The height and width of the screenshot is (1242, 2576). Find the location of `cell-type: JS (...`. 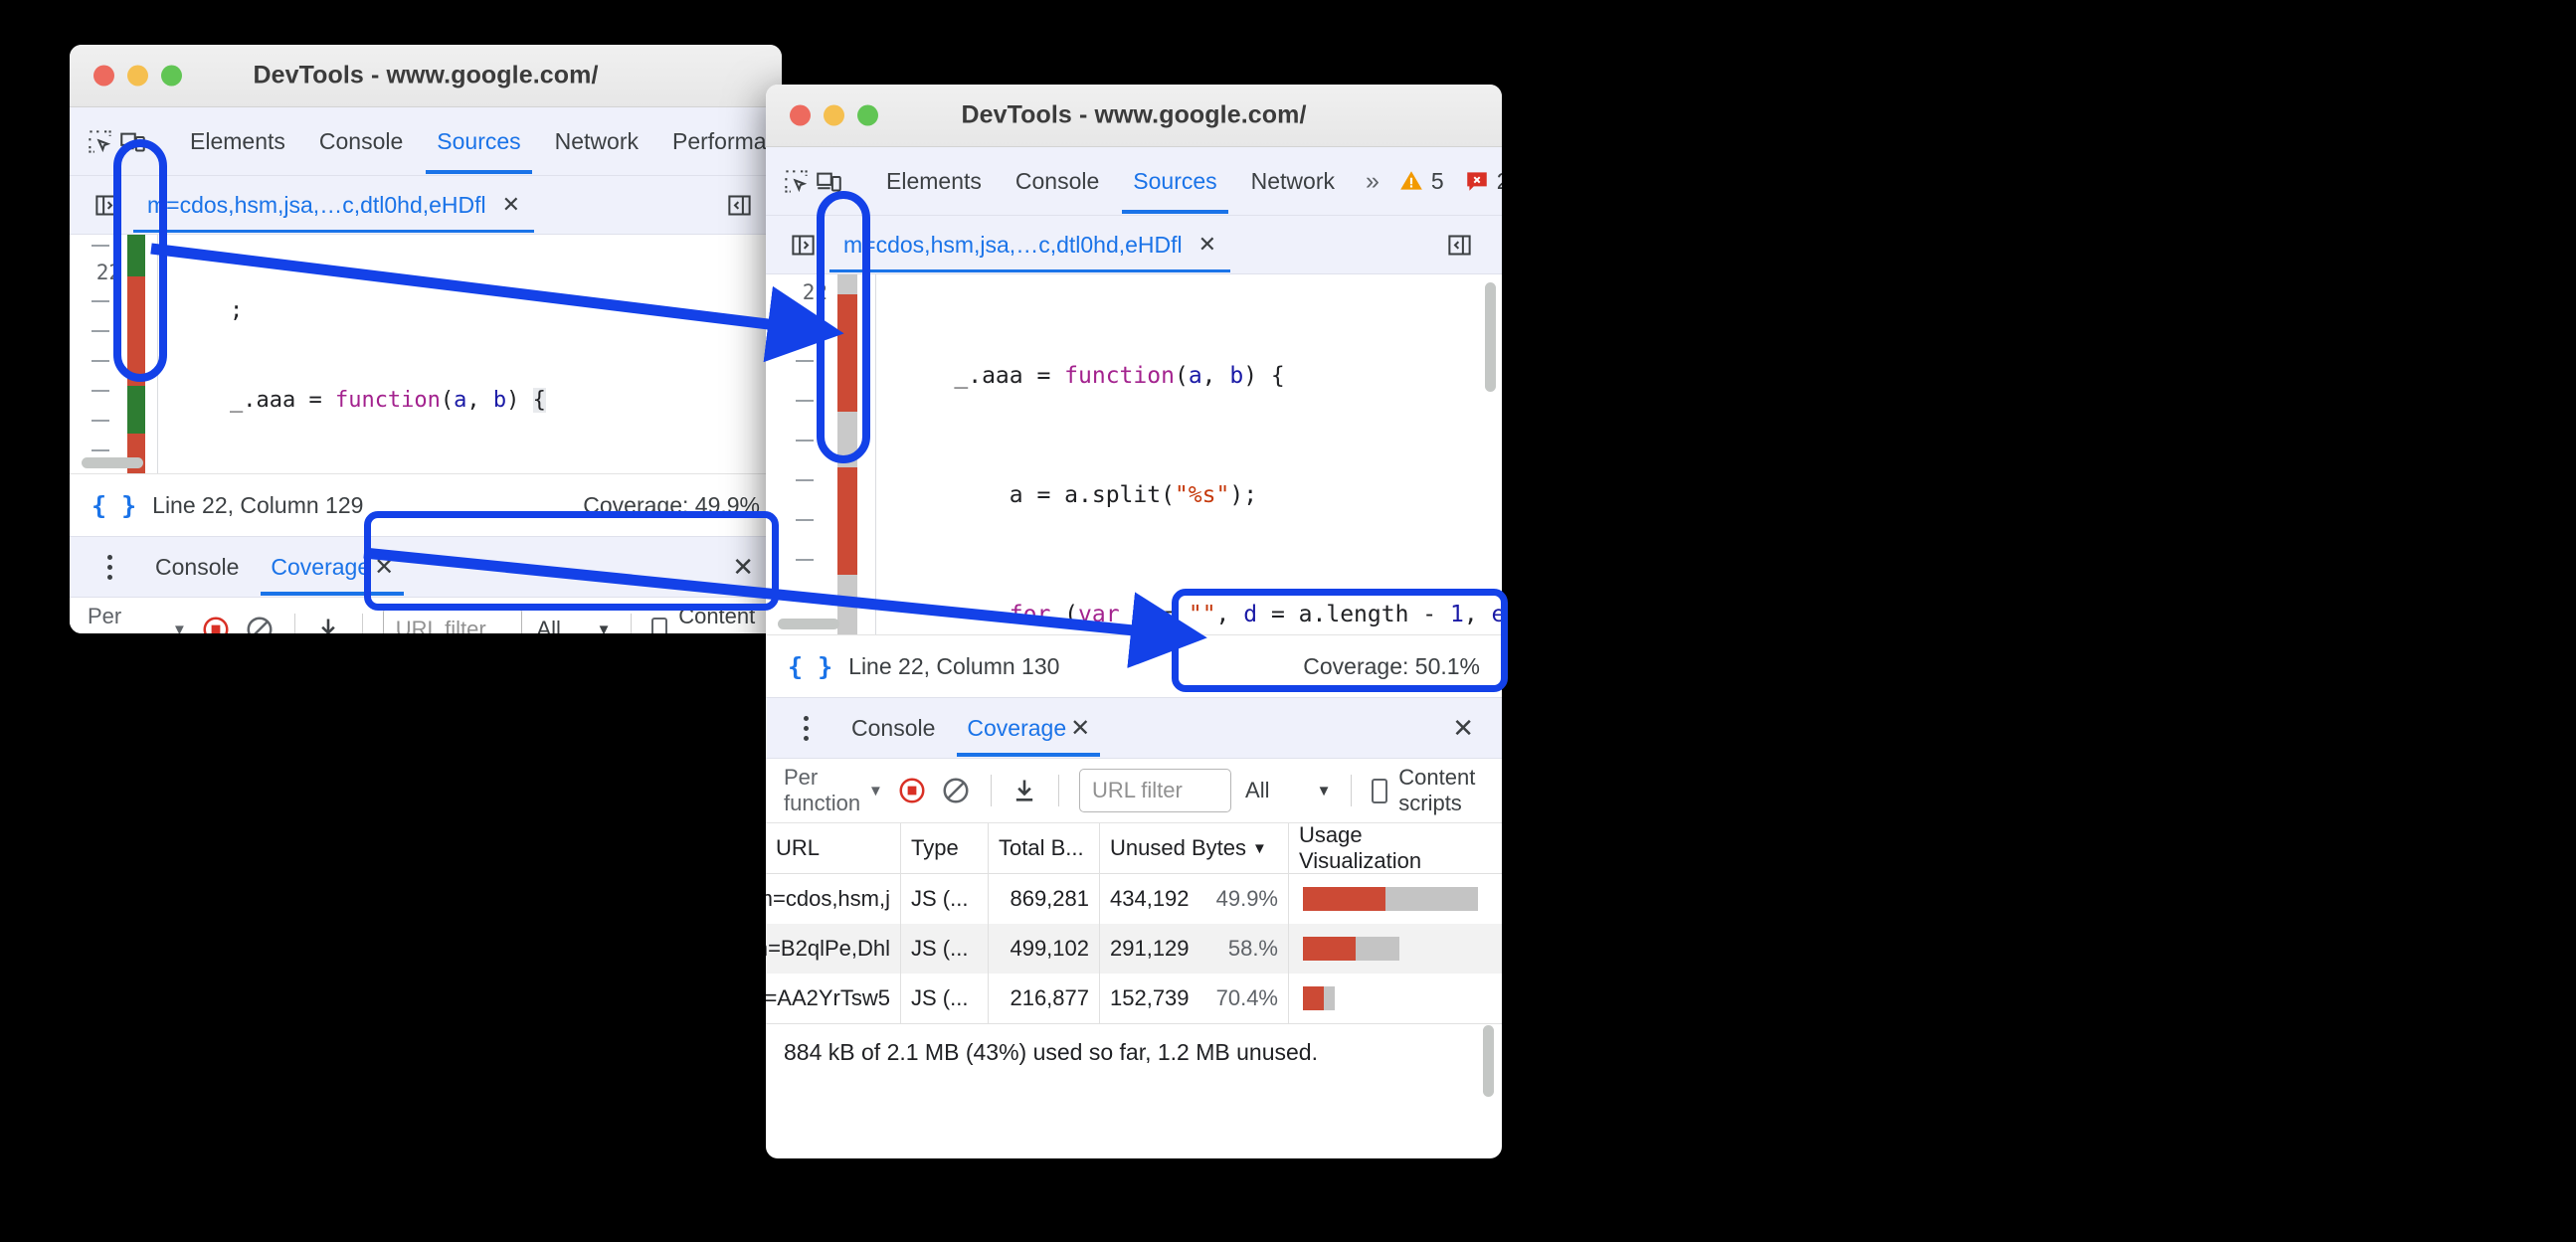

cell-type: JS (... is located at coordinates (945, 998).